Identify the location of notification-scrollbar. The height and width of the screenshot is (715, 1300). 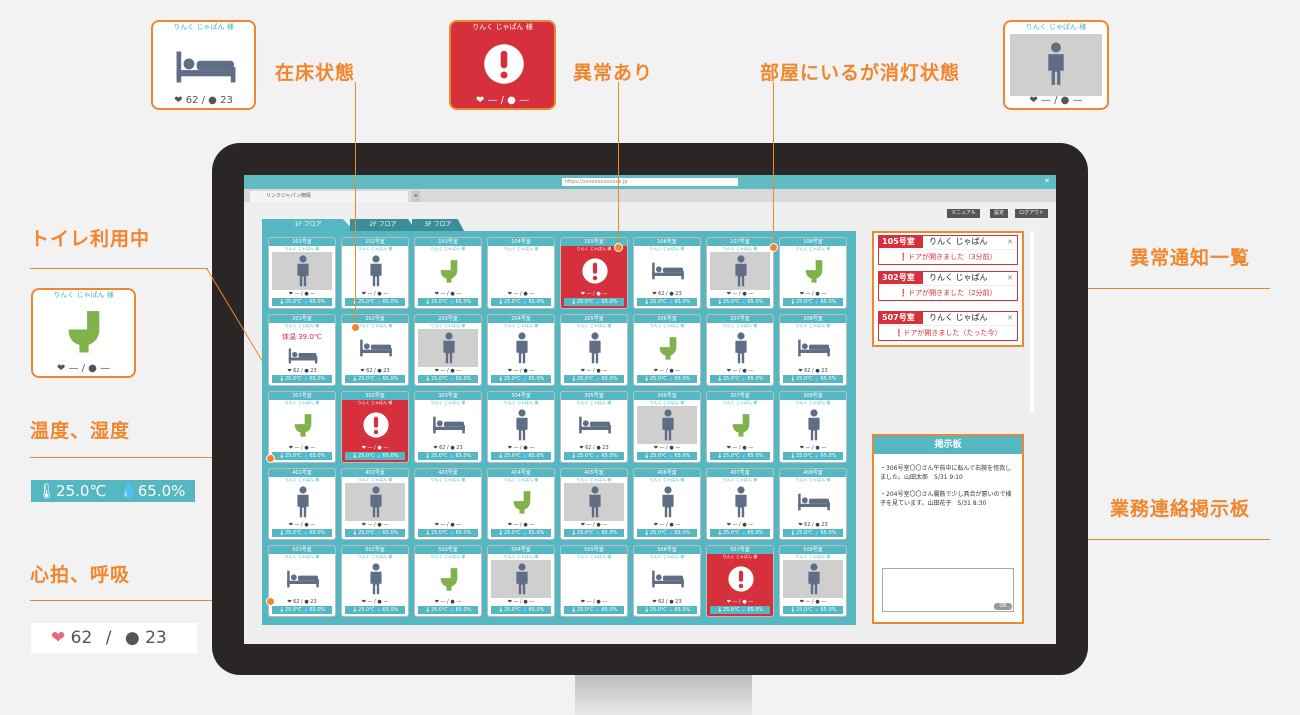
(1032, 322).